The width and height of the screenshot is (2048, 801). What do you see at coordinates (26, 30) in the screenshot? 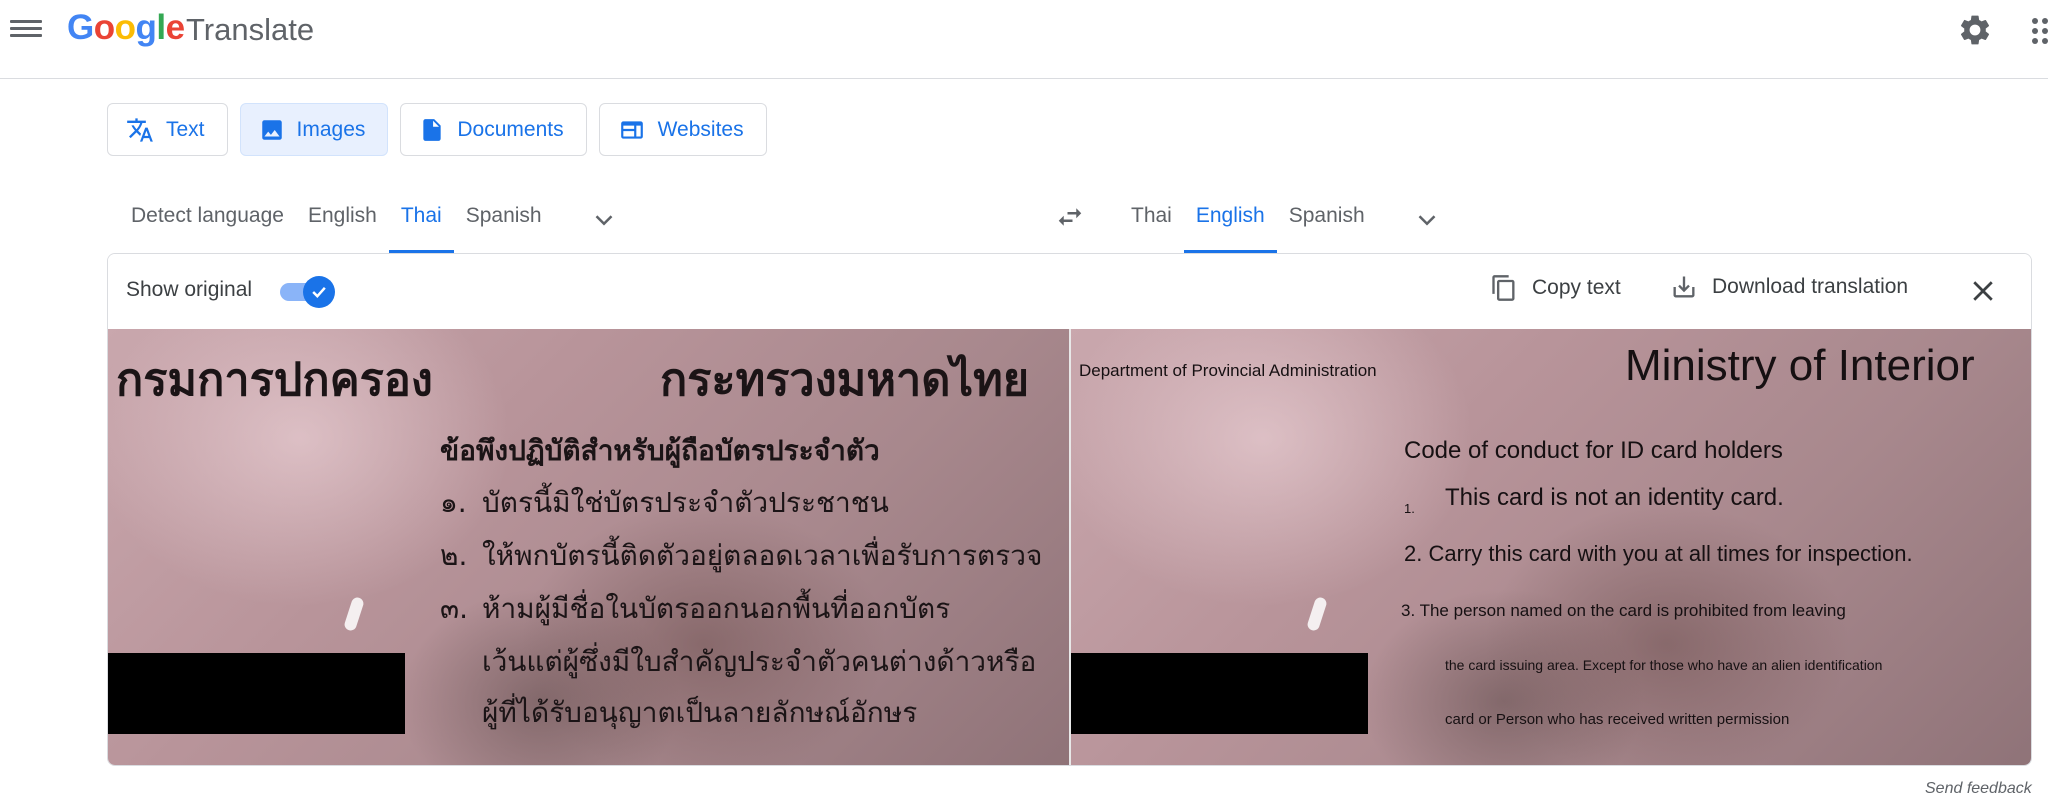
I see `hamburger-menu-icon` at bounding box center [26, 30].